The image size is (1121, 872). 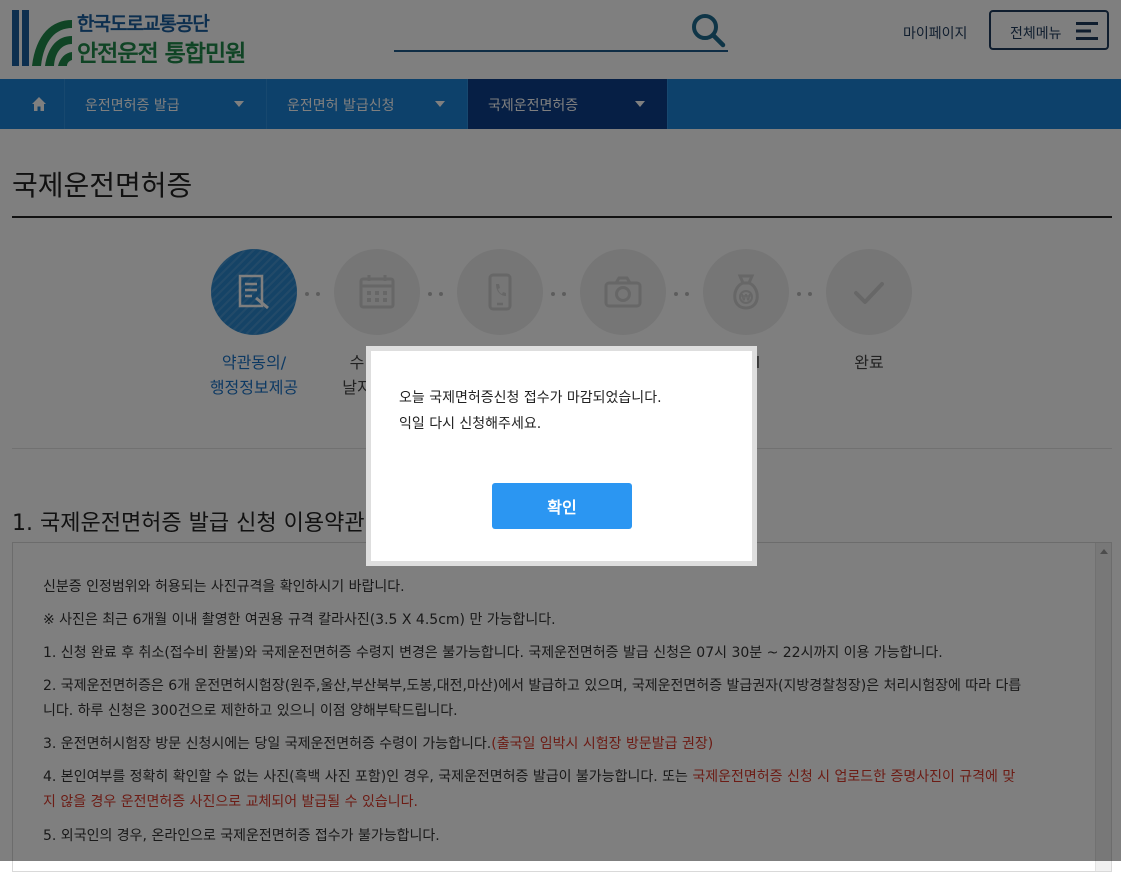 I want to click on alert-dialog: 오늘 국제면허증신청 접수가 마감되었습니다. 익일 다시 신청해주세요. 확인, so click(x=561, y=456).